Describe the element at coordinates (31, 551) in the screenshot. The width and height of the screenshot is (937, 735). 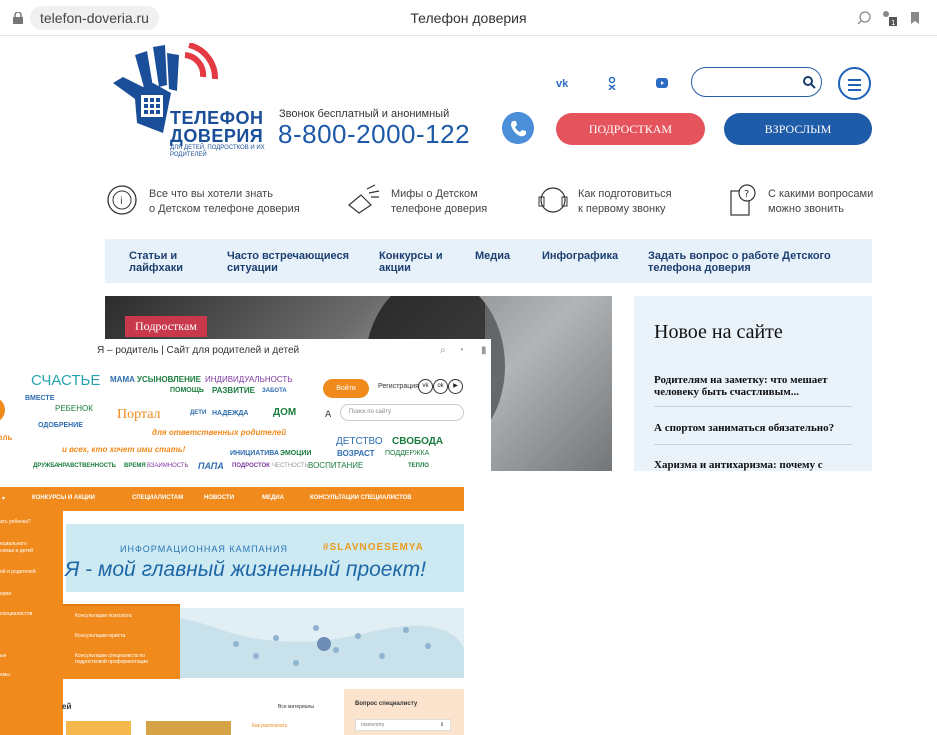
I see `sidebar-item: семьи и детей` at that location.